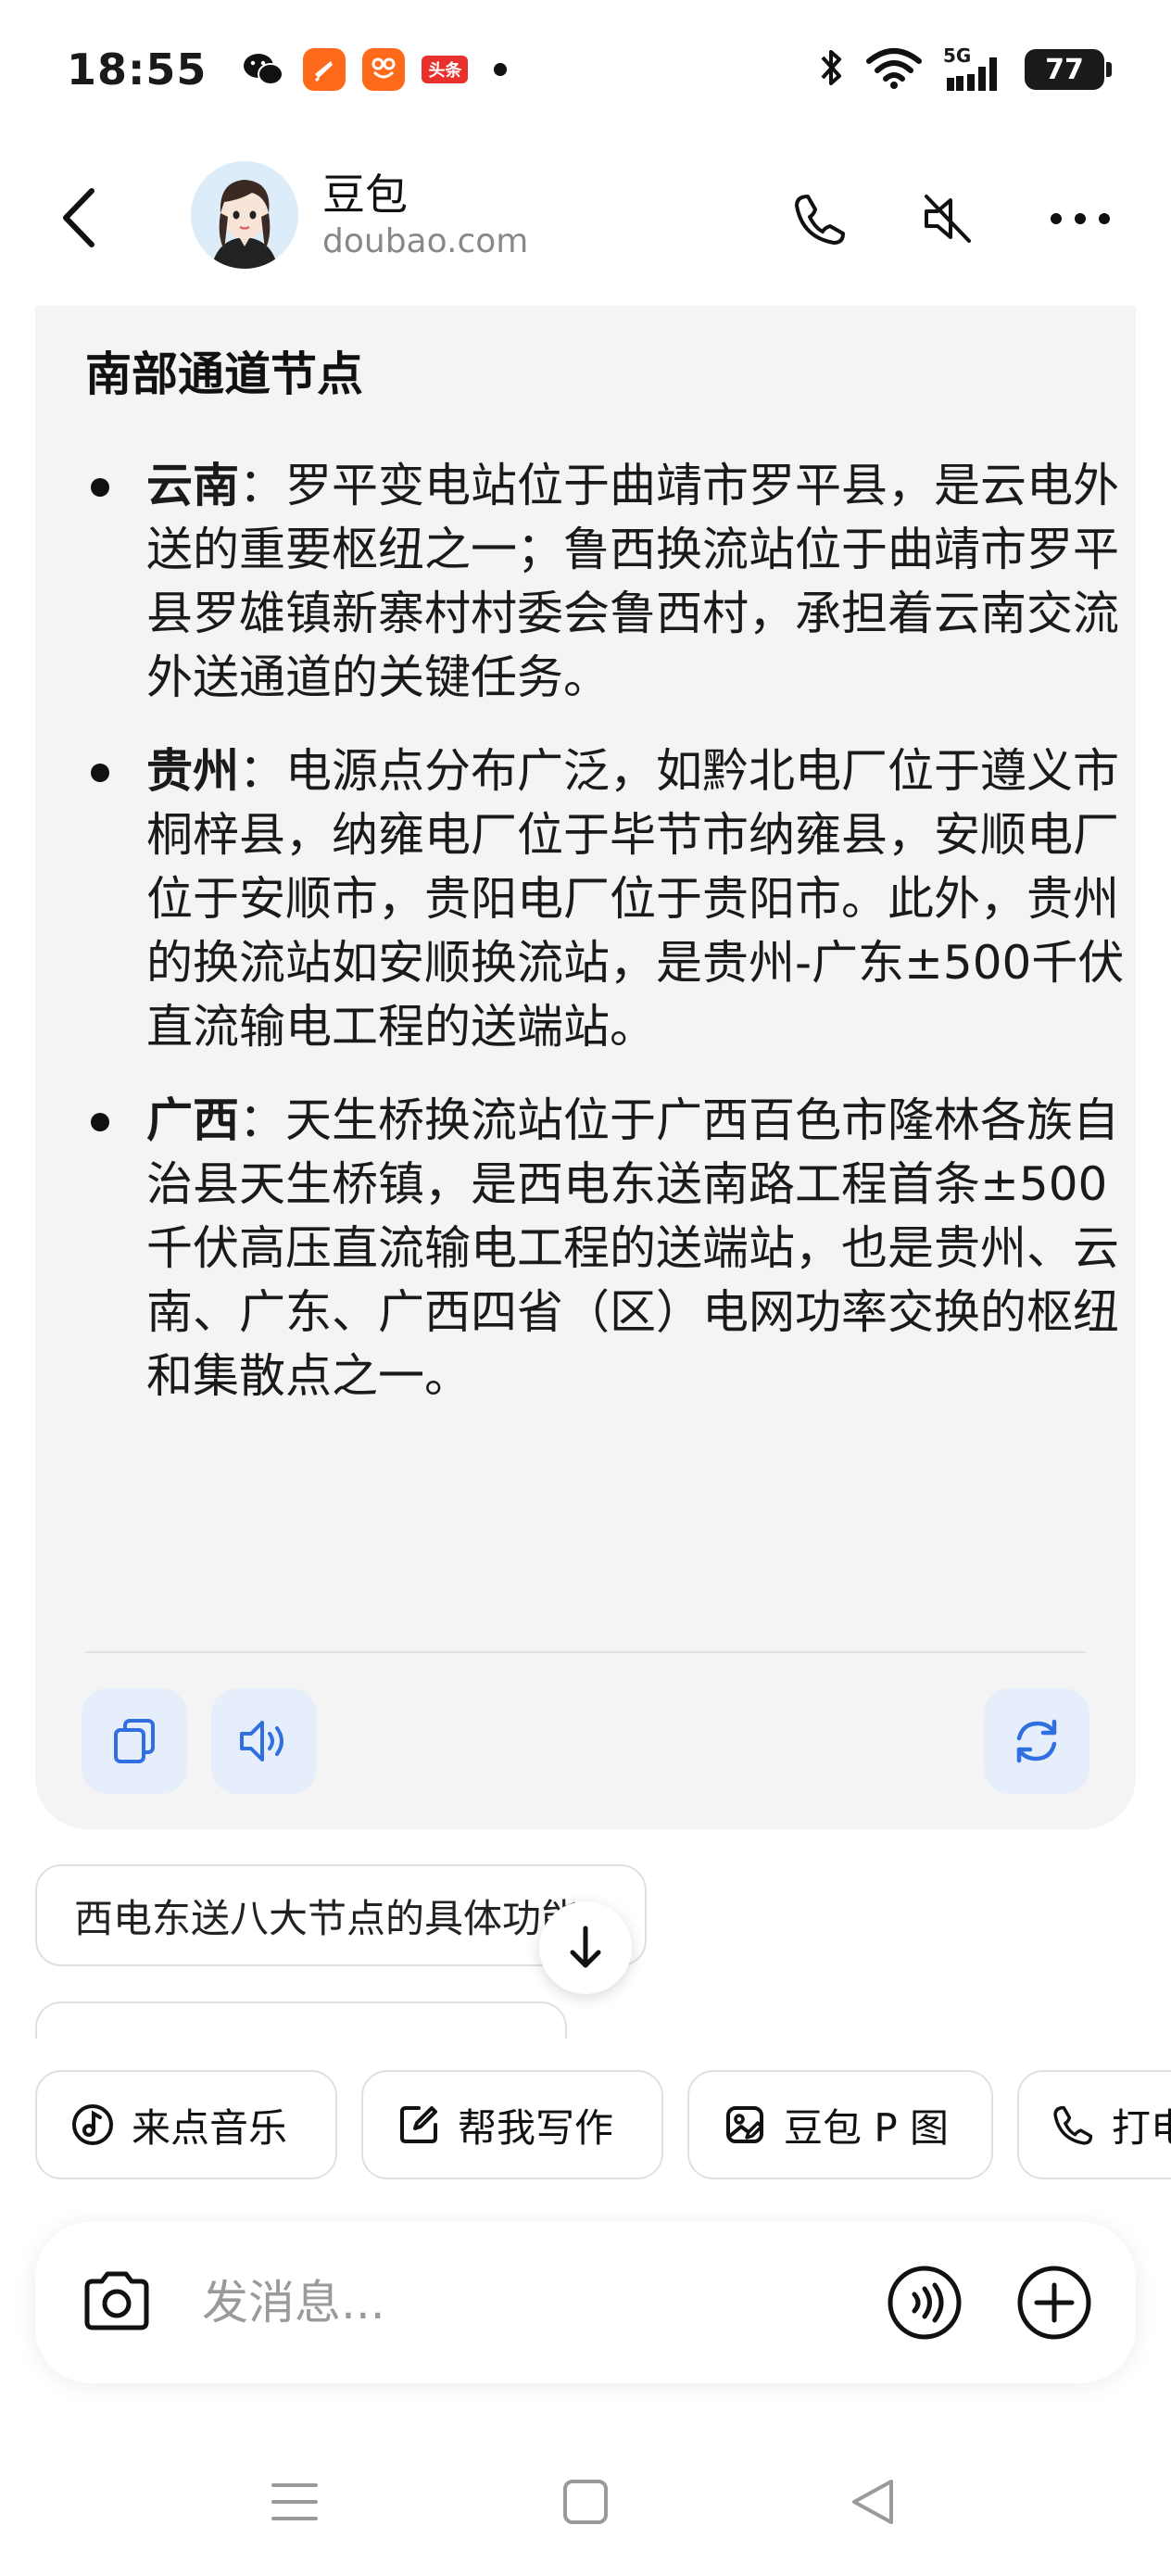 The image size is (1171, 2576). I want to click on chevron-left-icon, so click(79, 218).